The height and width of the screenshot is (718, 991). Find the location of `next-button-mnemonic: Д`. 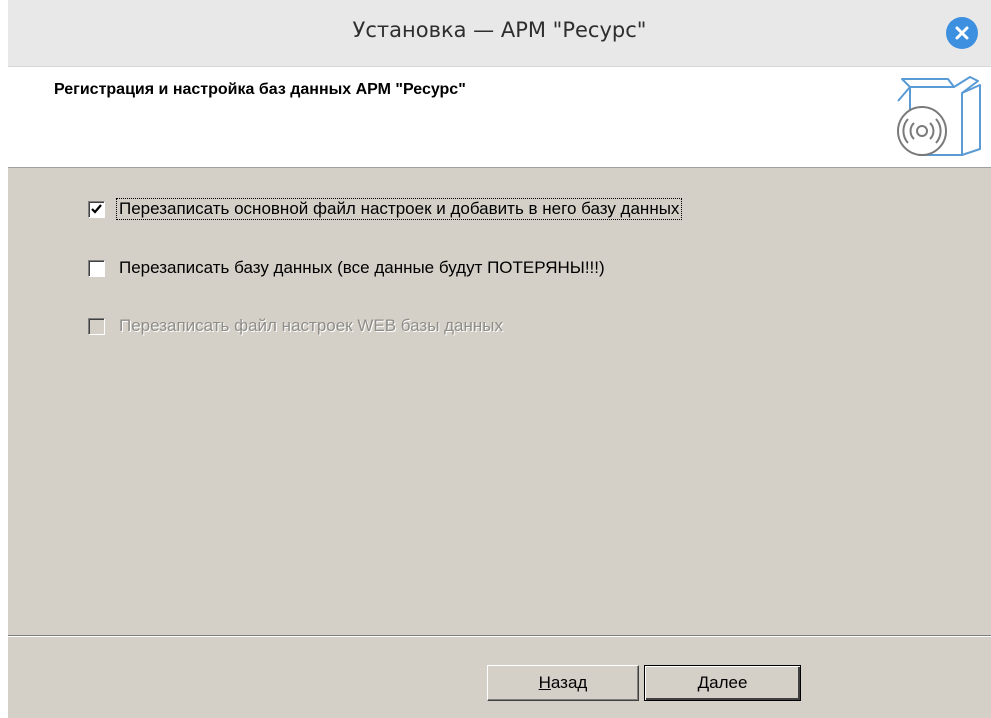

next-button-mnemonic: Д is located at coordinates (703, 682).